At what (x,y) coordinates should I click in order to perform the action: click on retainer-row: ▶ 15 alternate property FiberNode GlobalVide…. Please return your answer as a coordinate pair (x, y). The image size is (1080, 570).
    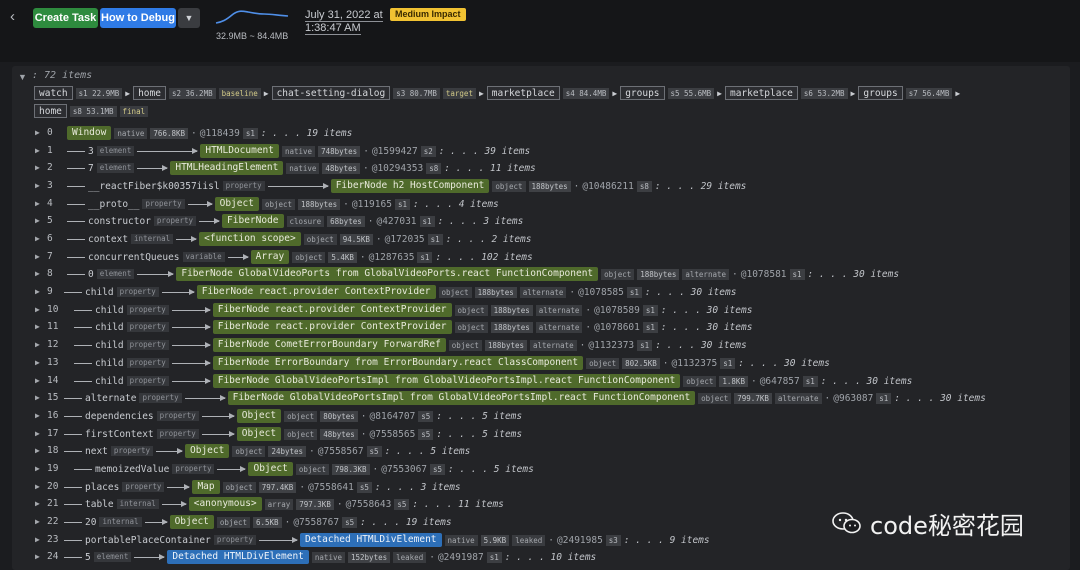
    Looking at the image, I should click on (541, 398).